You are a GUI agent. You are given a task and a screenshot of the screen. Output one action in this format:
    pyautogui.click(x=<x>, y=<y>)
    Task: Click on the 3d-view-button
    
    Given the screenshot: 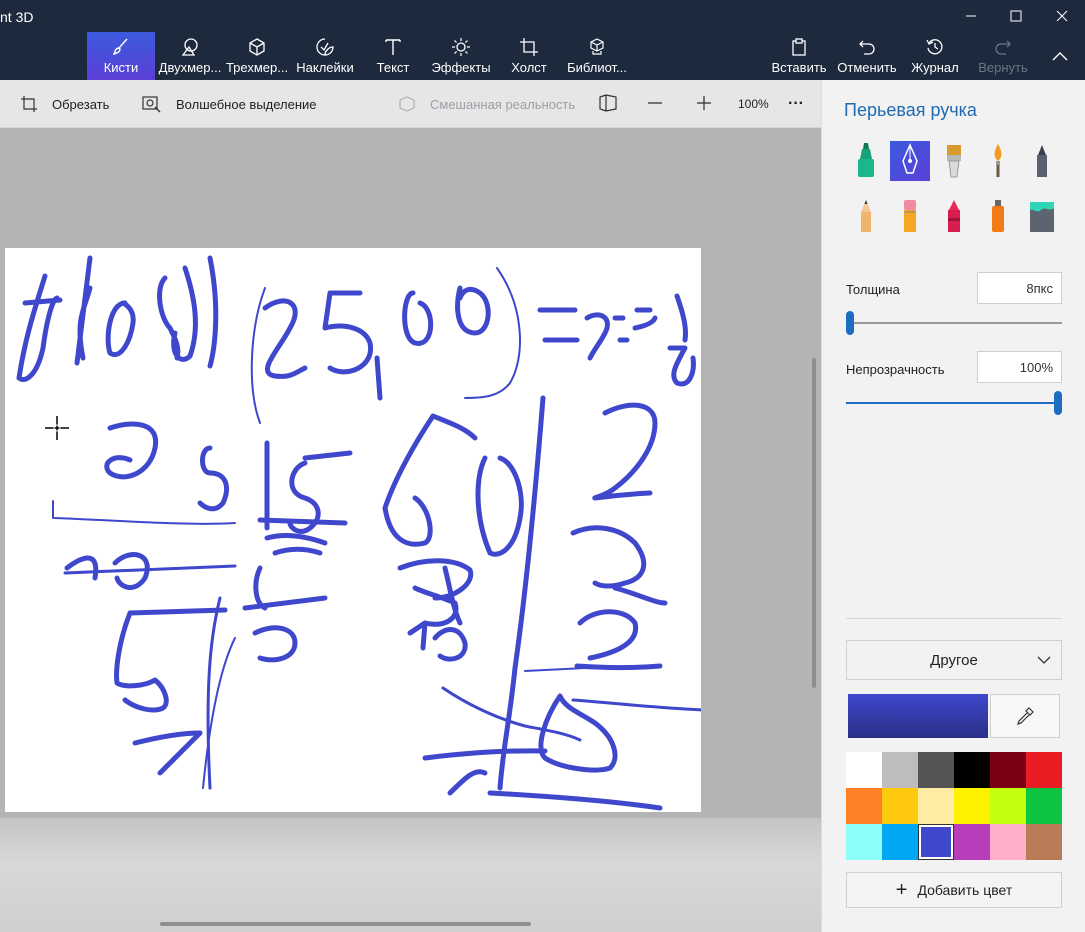 What is the action you would take?
    pyautogui.click(x=608, y=104)
    